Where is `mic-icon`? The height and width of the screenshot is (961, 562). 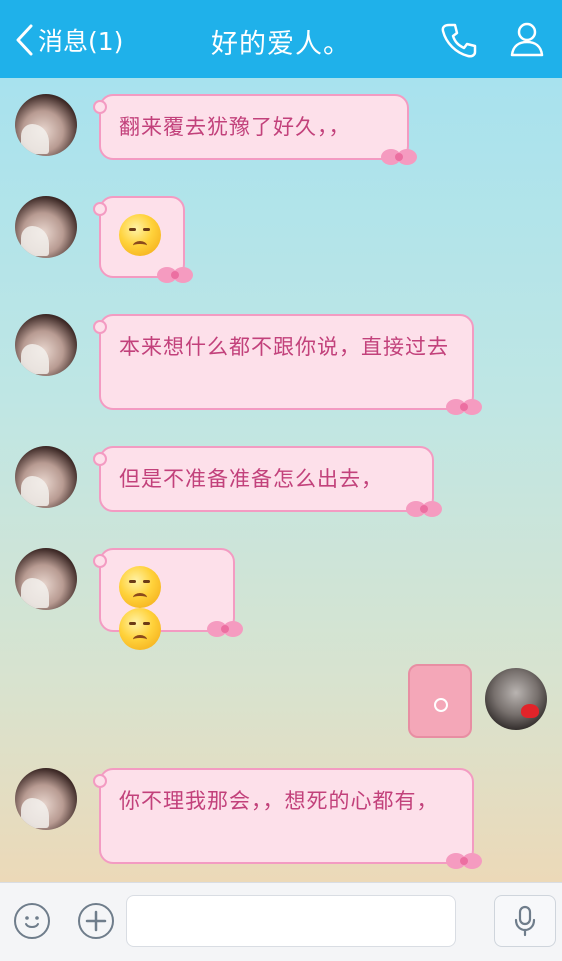 mic-icon is located at coordinates (525, 921).